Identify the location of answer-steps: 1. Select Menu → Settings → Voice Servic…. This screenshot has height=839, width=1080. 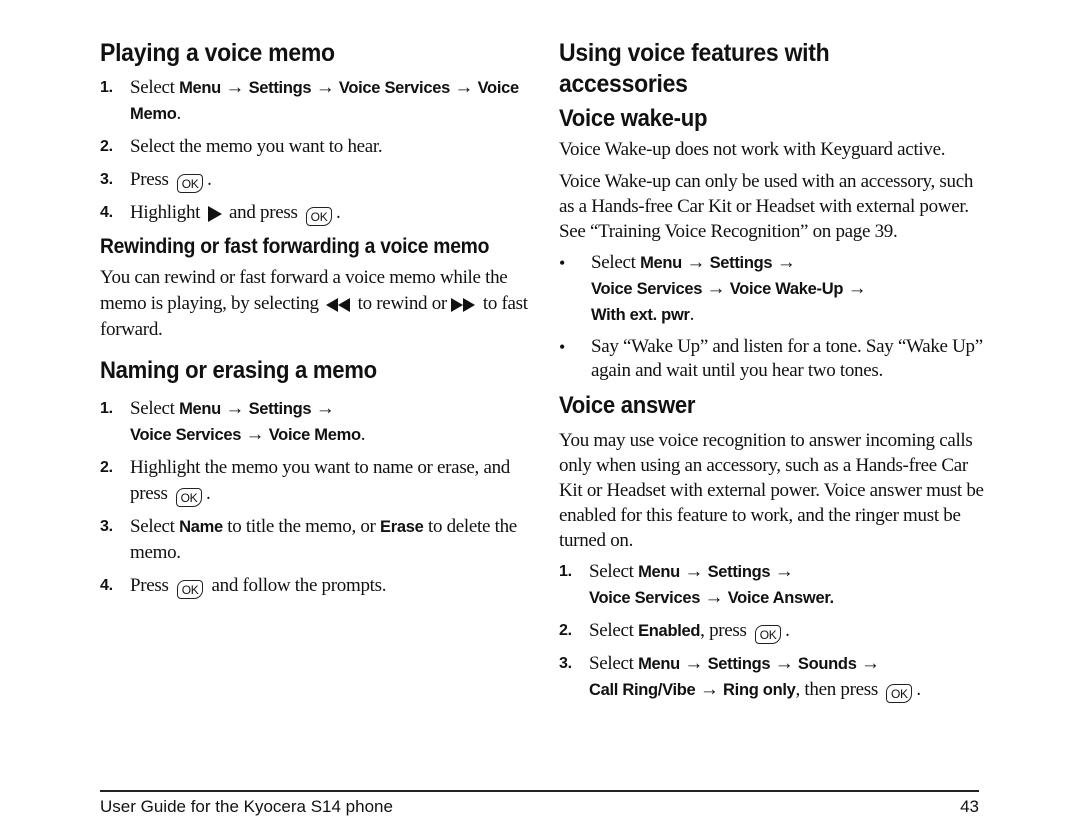
(774, 631).